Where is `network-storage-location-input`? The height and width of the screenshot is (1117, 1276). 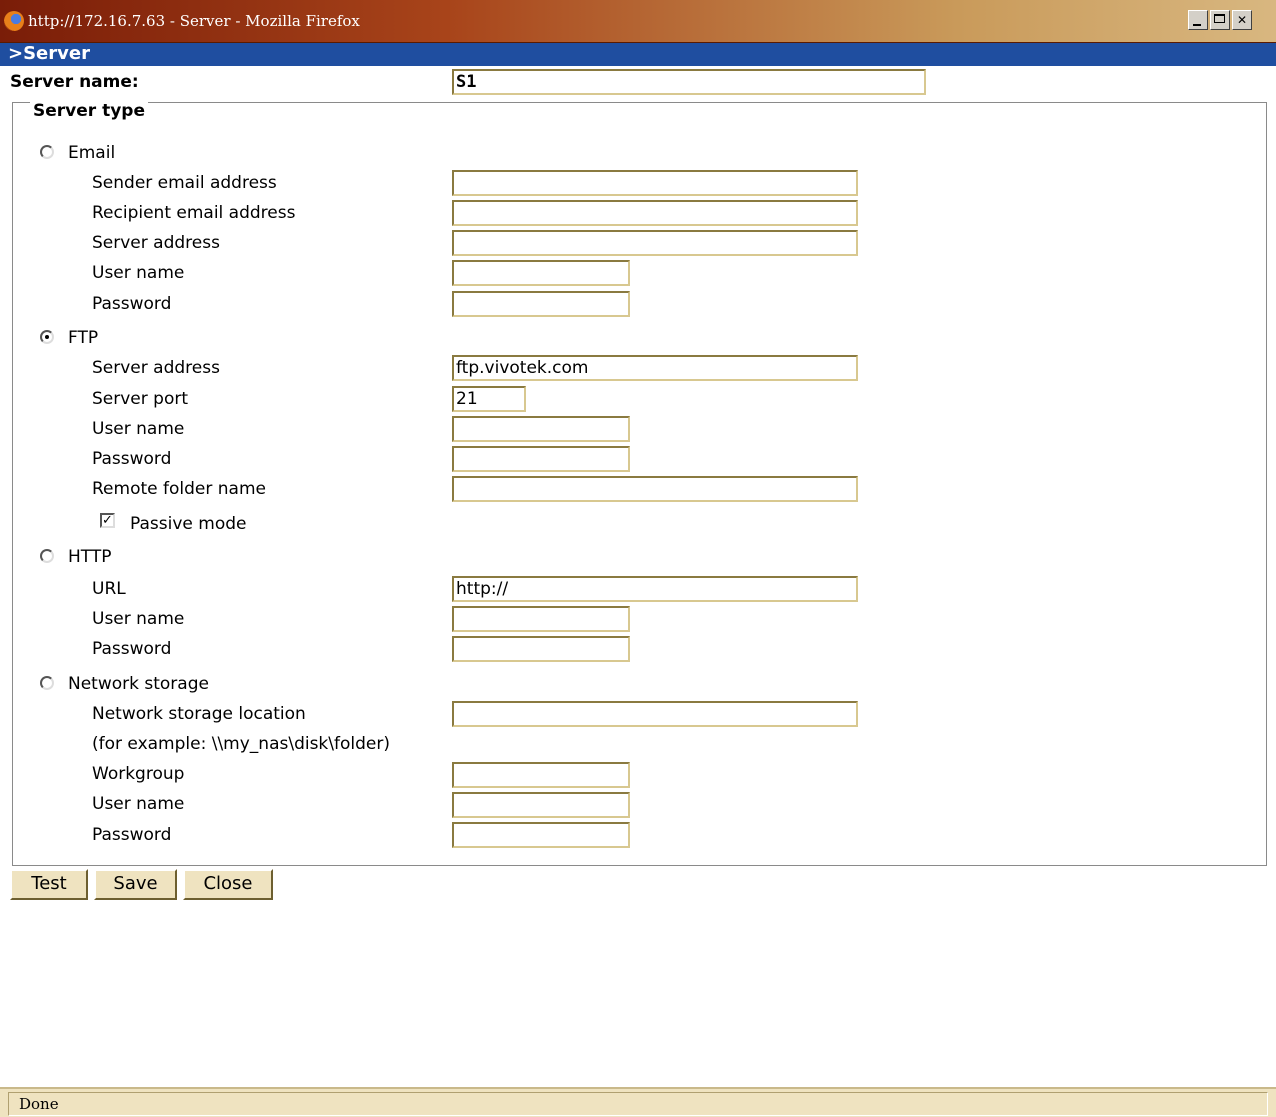 network-storage-location-input is located at coordinates (655, 714).